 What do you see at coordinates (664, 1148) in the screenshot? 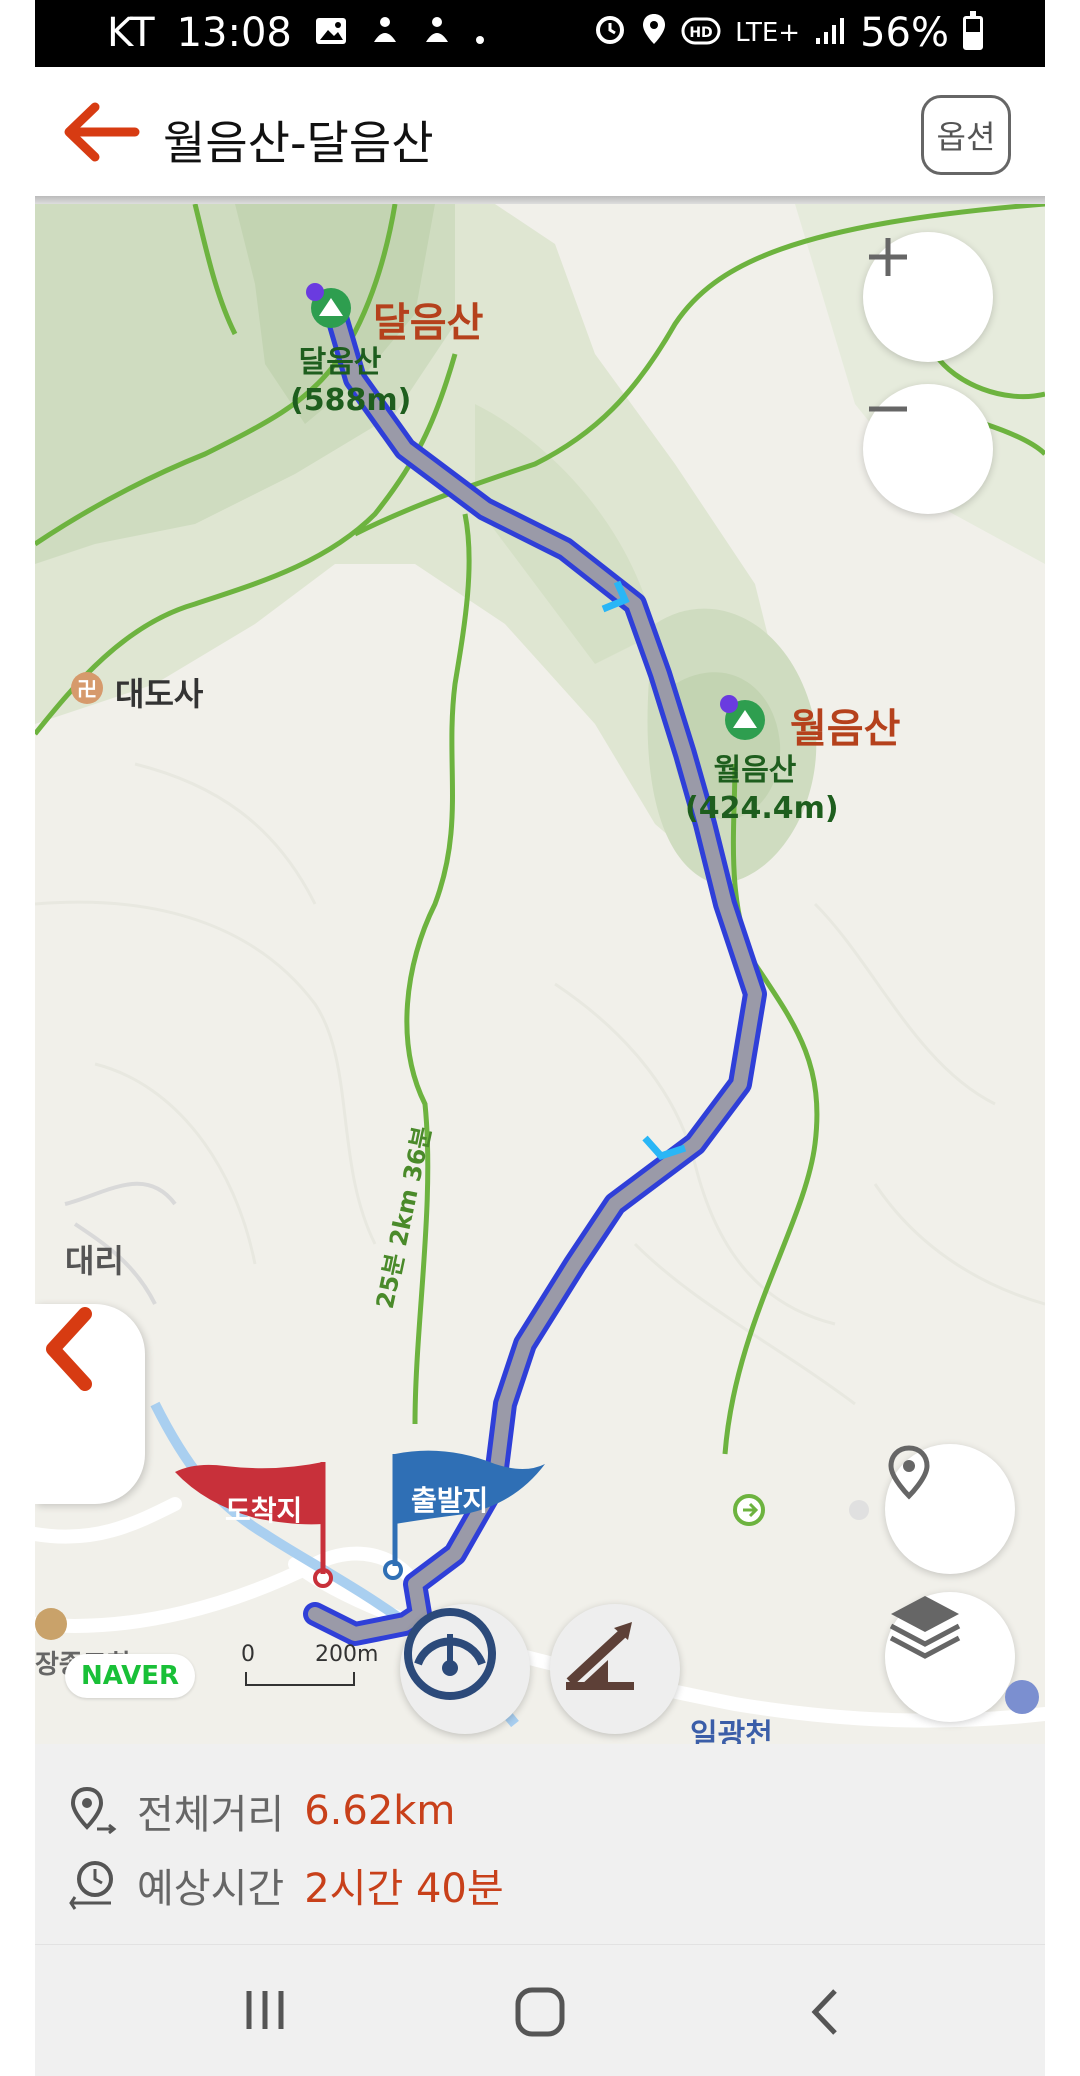
I see `direction-arrow-icon` at bounding box center [664, 1148].